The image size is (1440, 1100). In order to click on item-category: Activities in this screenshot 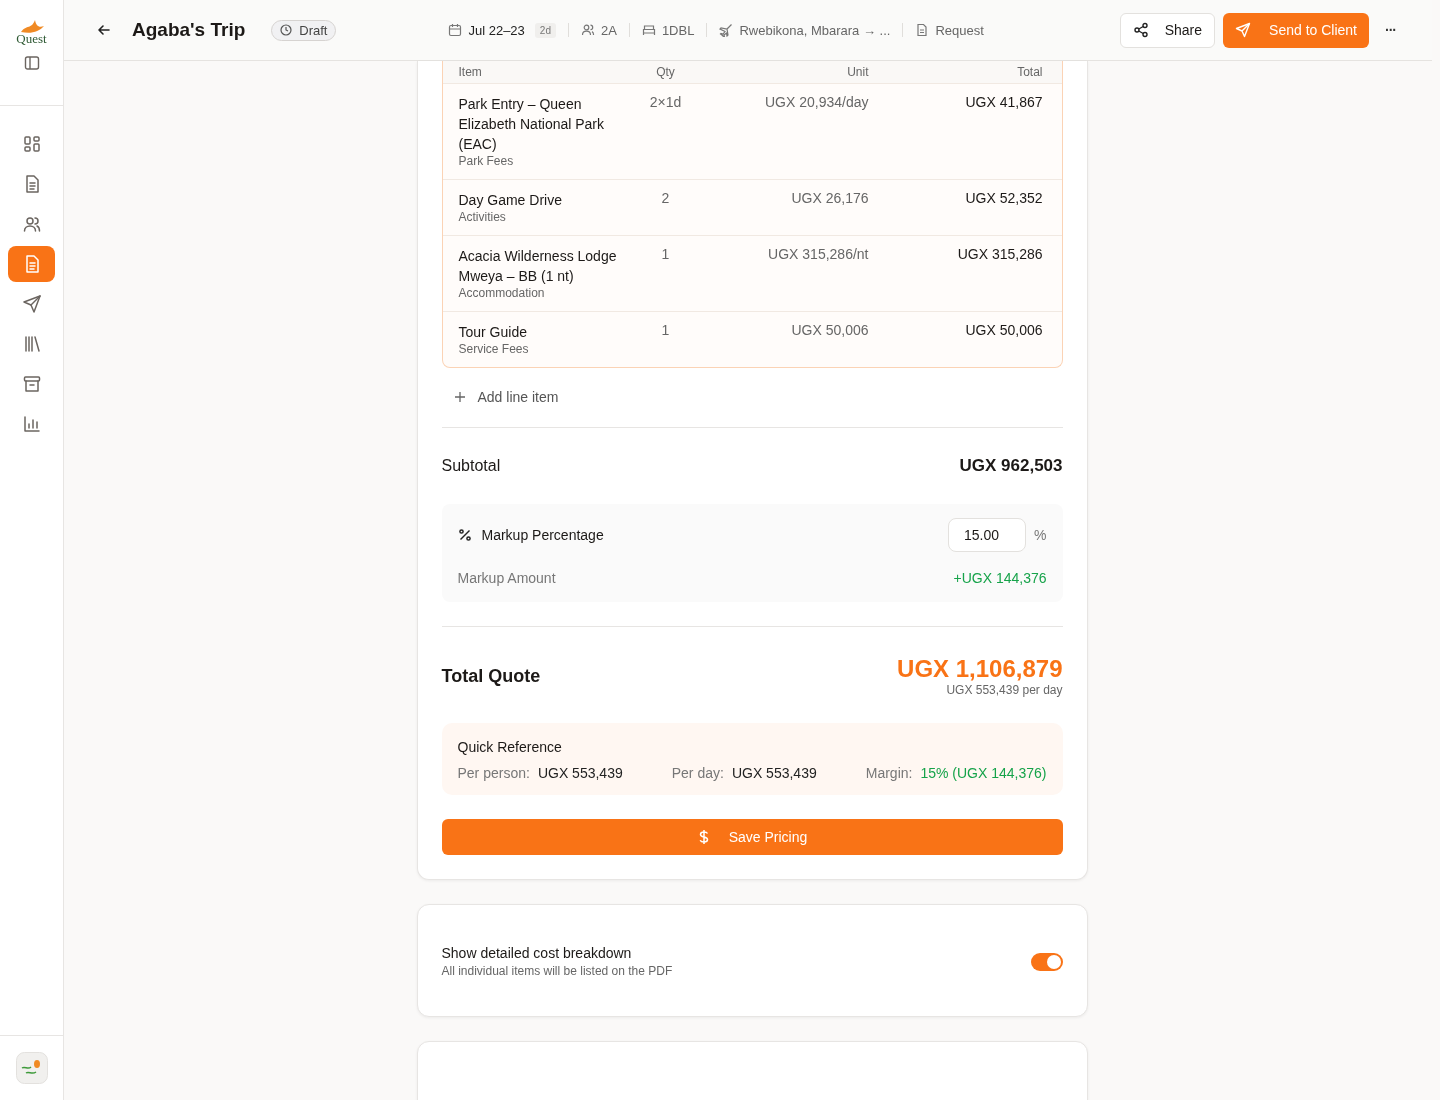, I will do `click(482, 217)`.